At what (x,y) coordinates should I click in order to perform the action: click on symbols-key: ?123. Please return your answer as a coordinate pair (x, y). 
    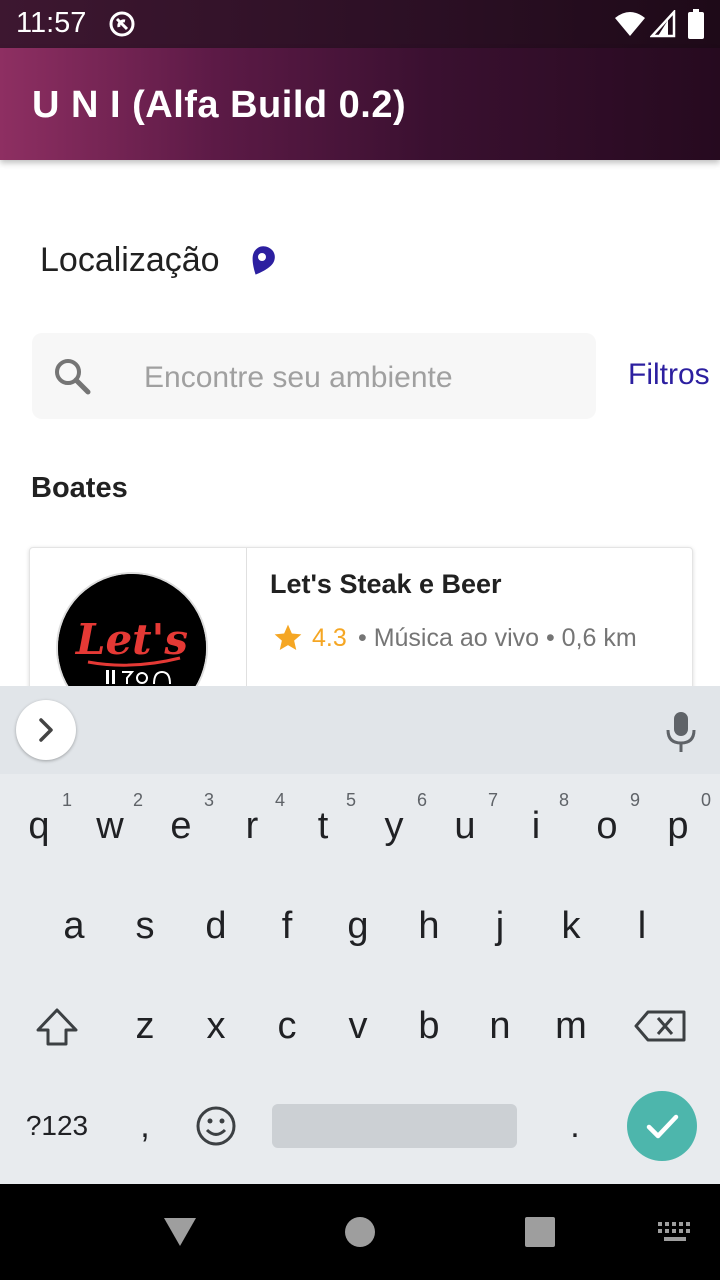
    Looking at the image, I should click on (57, 1126).